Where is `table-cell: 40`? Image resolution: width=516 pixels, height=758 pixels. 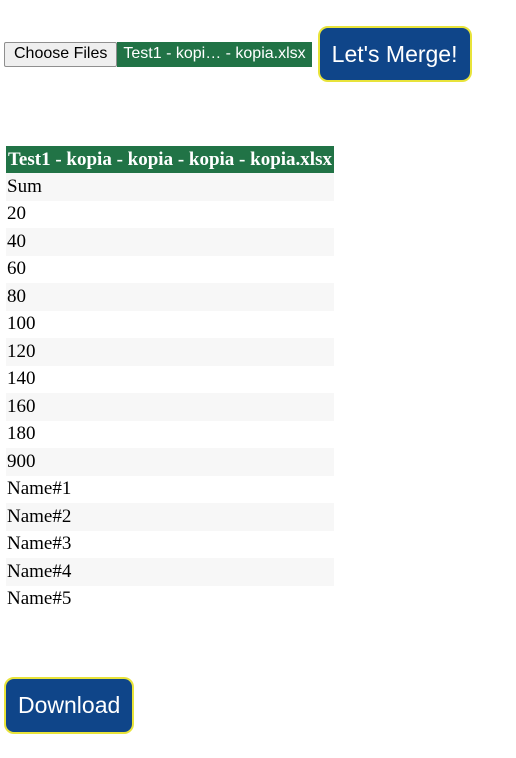
table-cell: 40 is located at coordinates (170, 242).